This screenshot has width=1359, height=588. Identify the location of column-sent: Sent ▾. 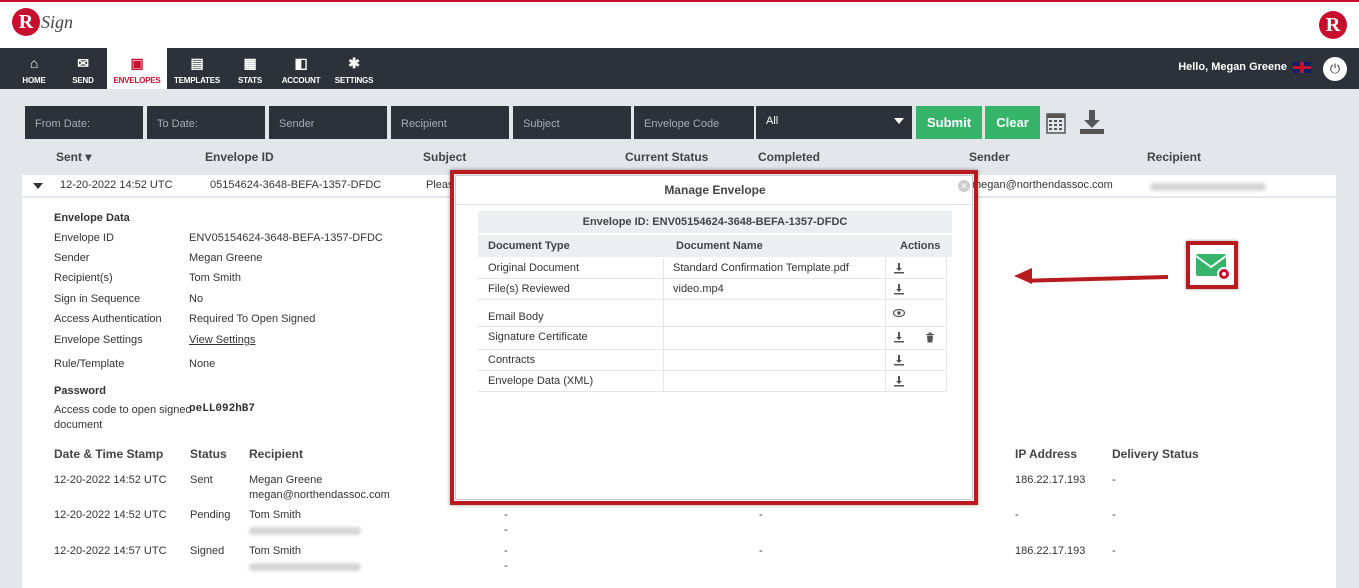
(73, 157).